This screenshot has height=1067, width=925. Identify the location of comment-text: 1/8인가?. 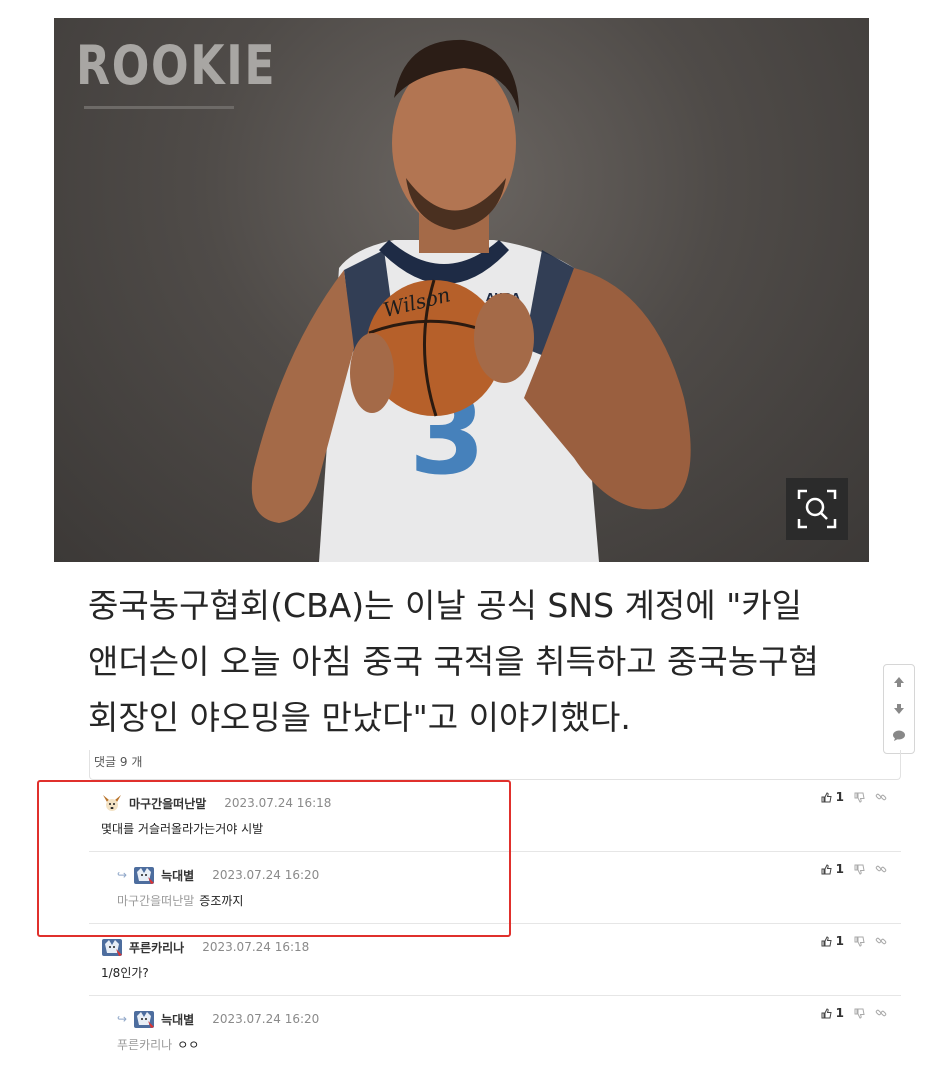
(125, 973).